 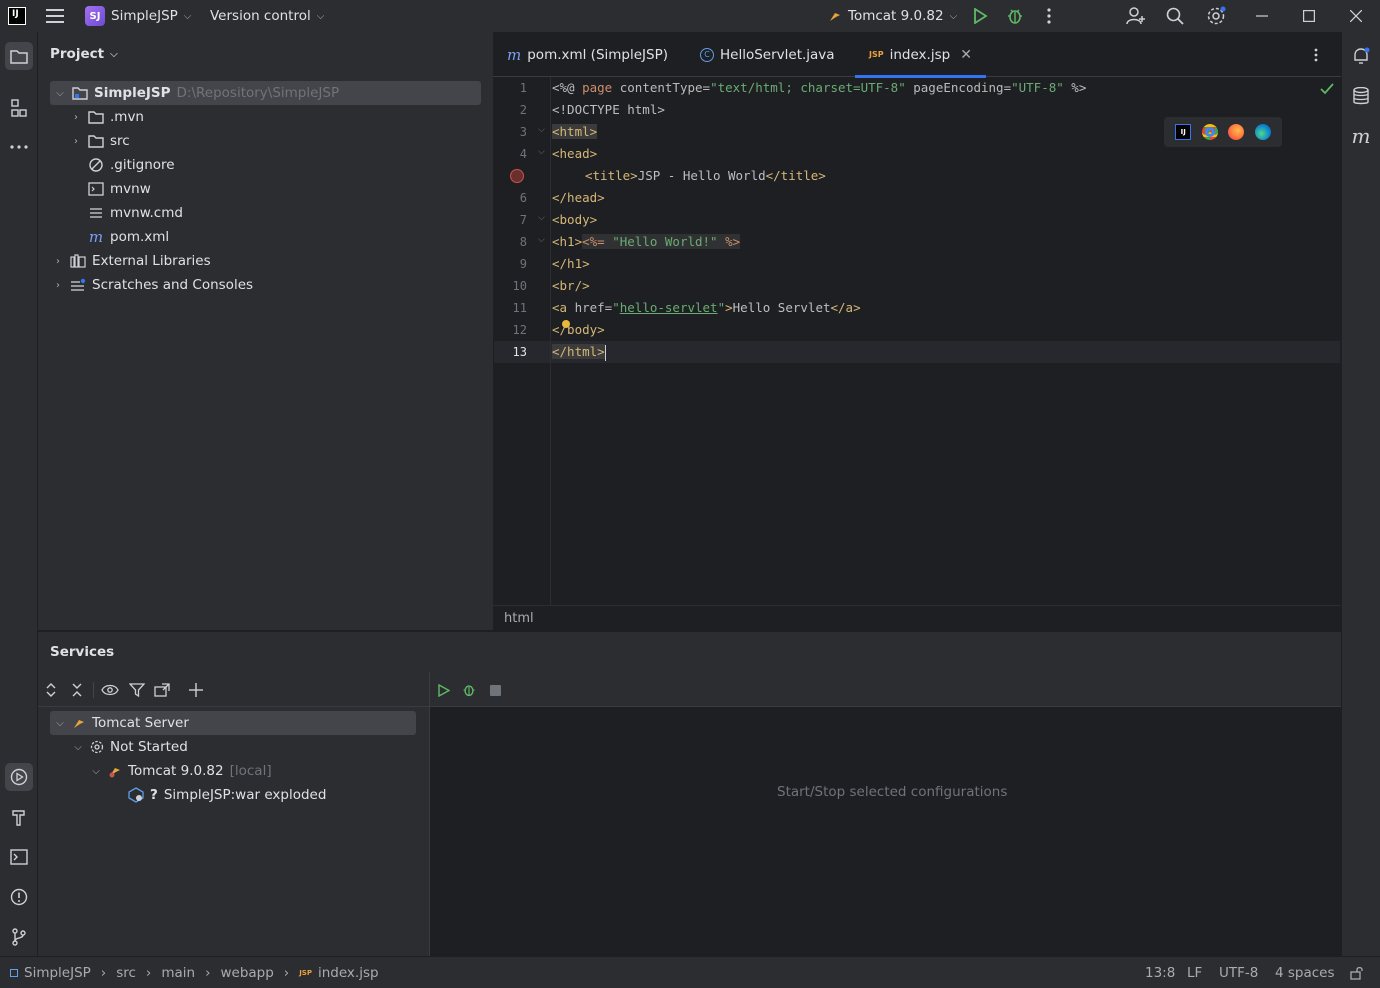 I want to click on tree-item-label: SimpleJSP, so click(x=132, y=93).